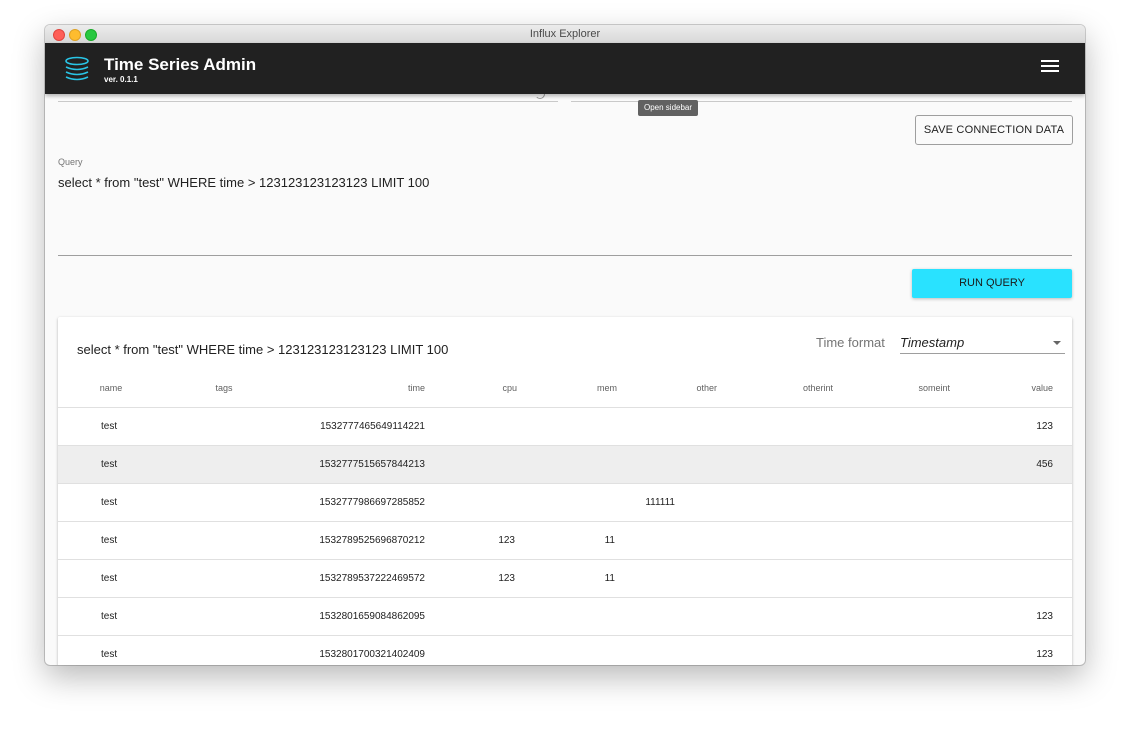 The image size is (1130, 730). I want to click on column-header-value: value, so click(1011, 388).